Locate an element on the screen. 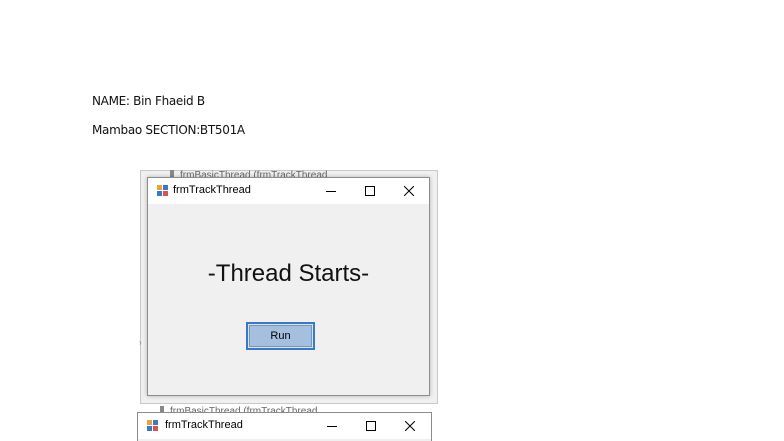 The width and height of the screenshot is (784, 441). doc-section-line: Mambao SECTION:BT501A is located at coordinates (168, 130).